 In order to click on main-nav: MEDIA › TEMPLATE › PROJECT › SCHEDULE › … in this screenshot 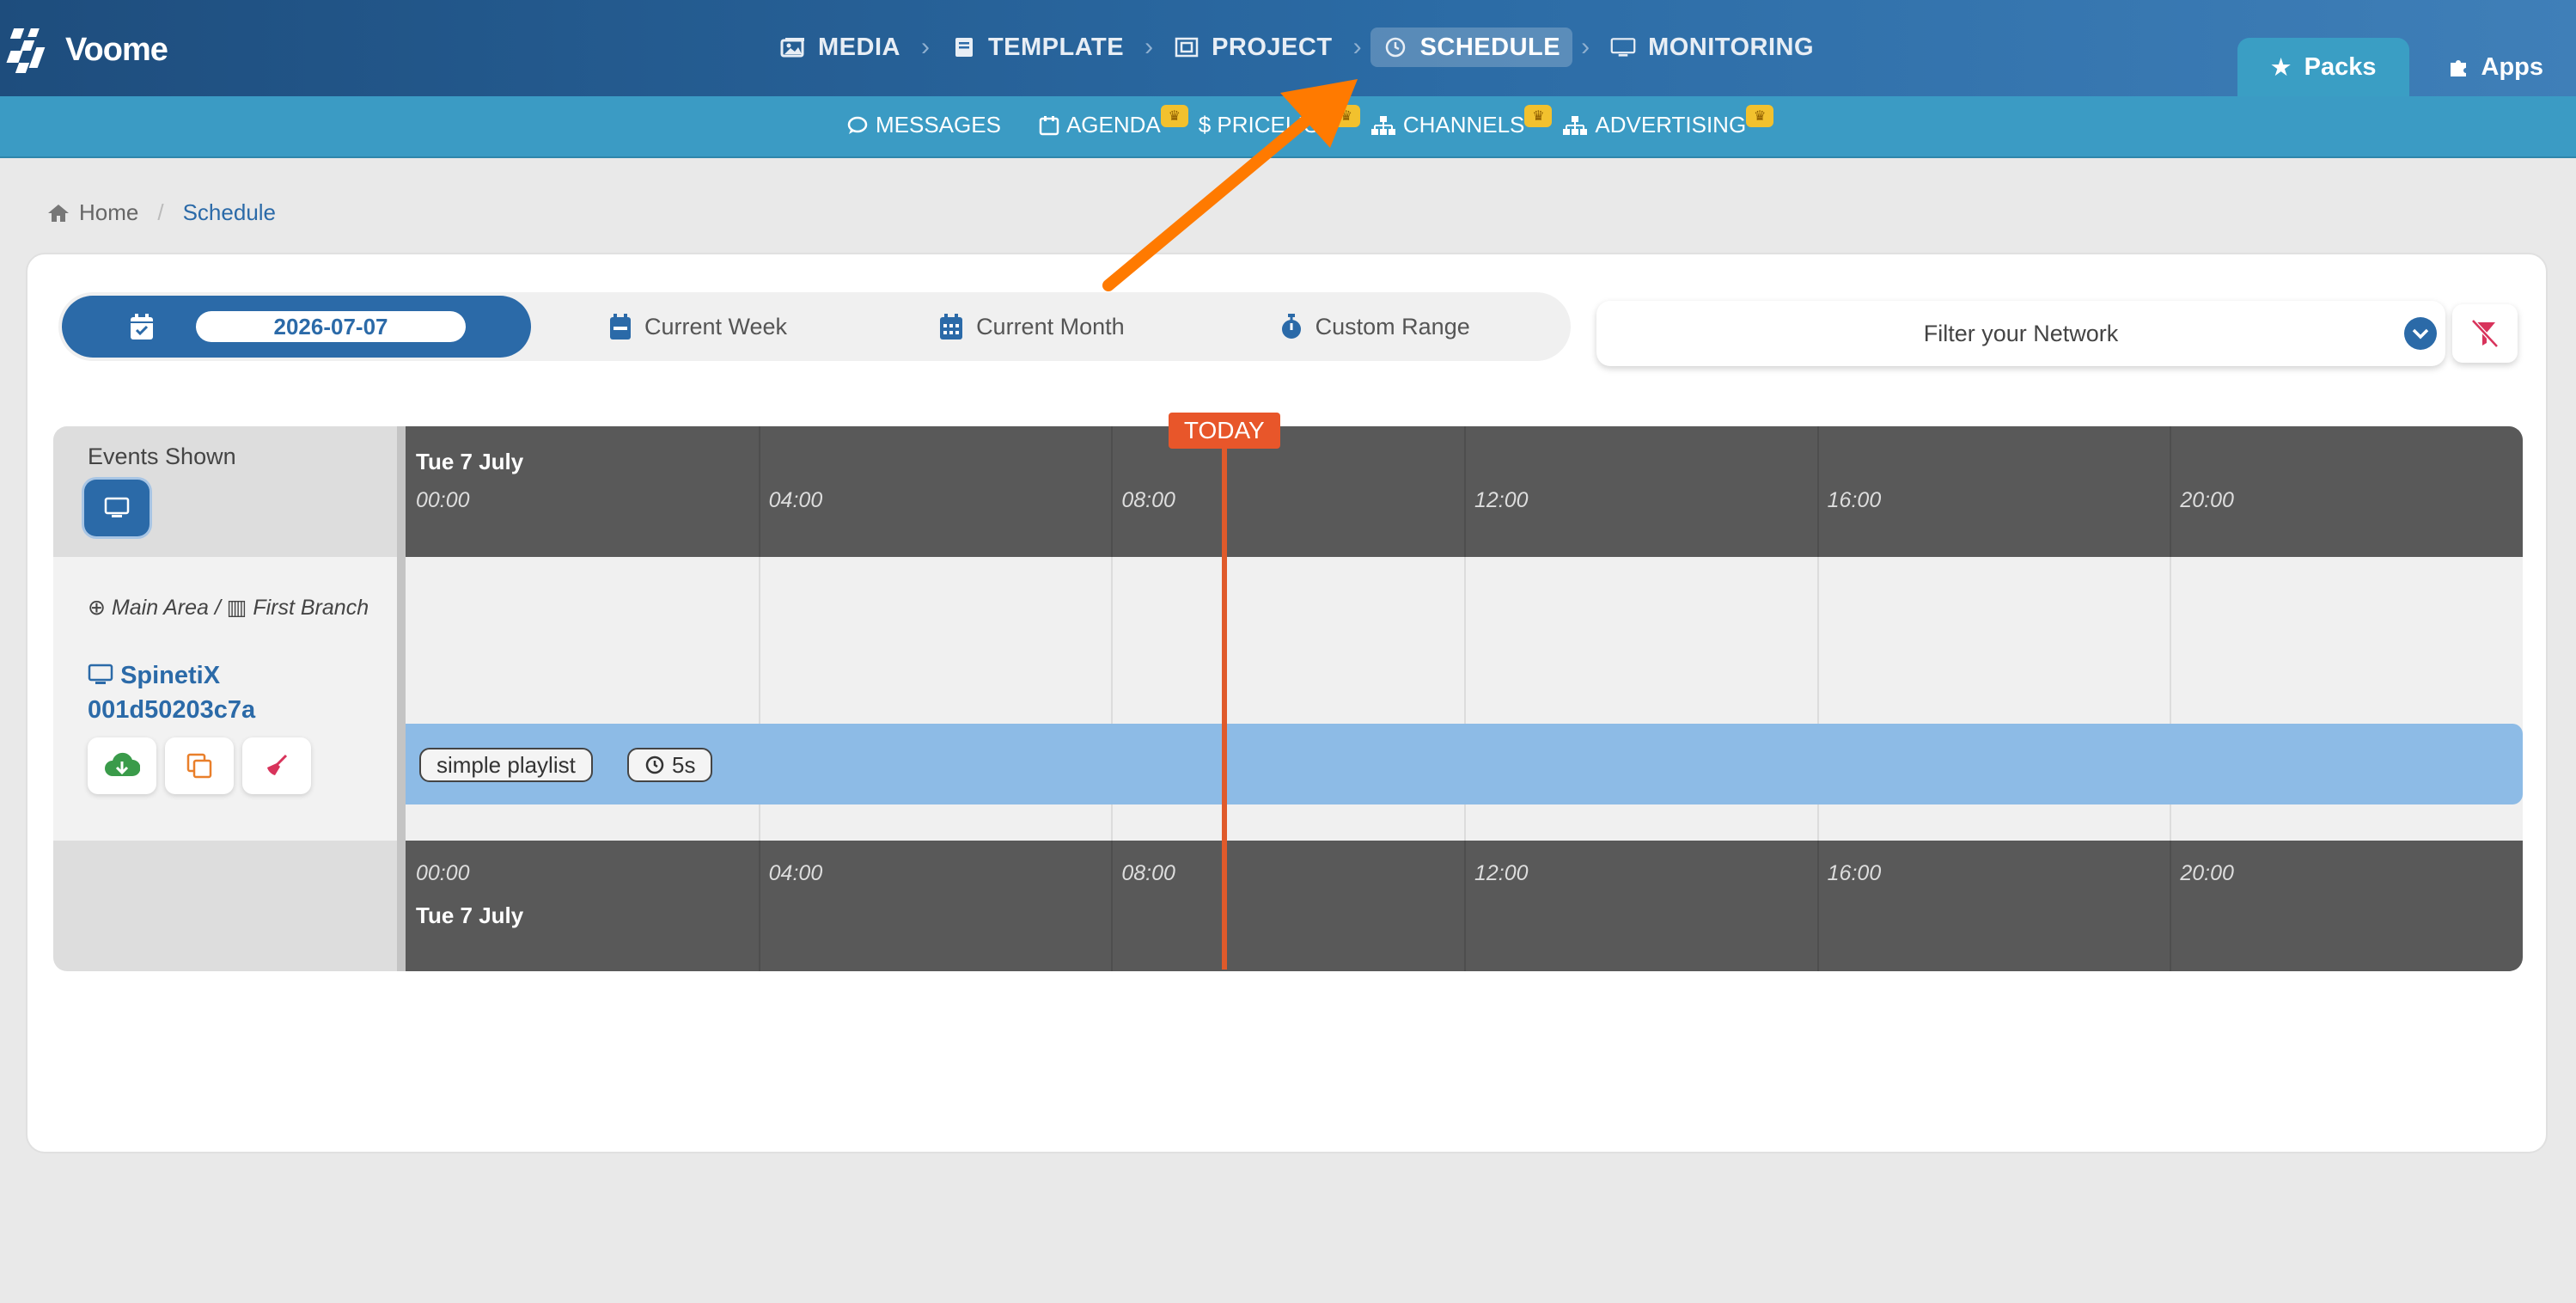, I will do `click(1297, 47)`.